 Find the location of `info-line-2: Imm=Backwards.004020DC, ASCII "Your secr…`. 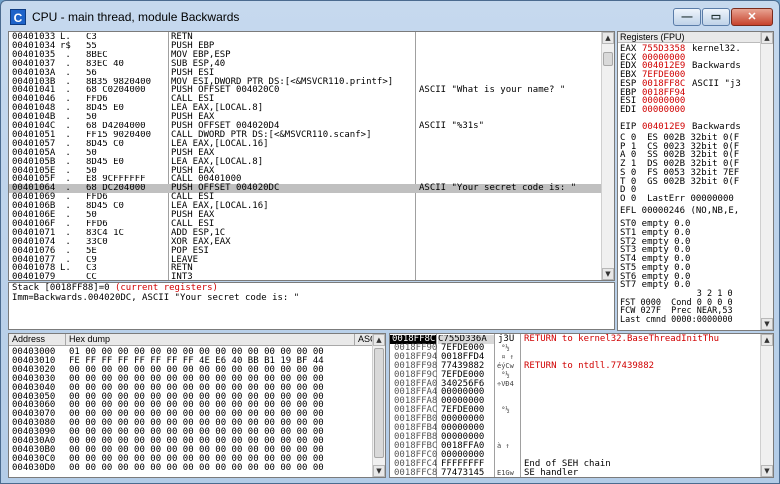

info-line-2: Imm=Backwards.004020DC, ASCII "Your secr… is located at coordinates (156, 298).